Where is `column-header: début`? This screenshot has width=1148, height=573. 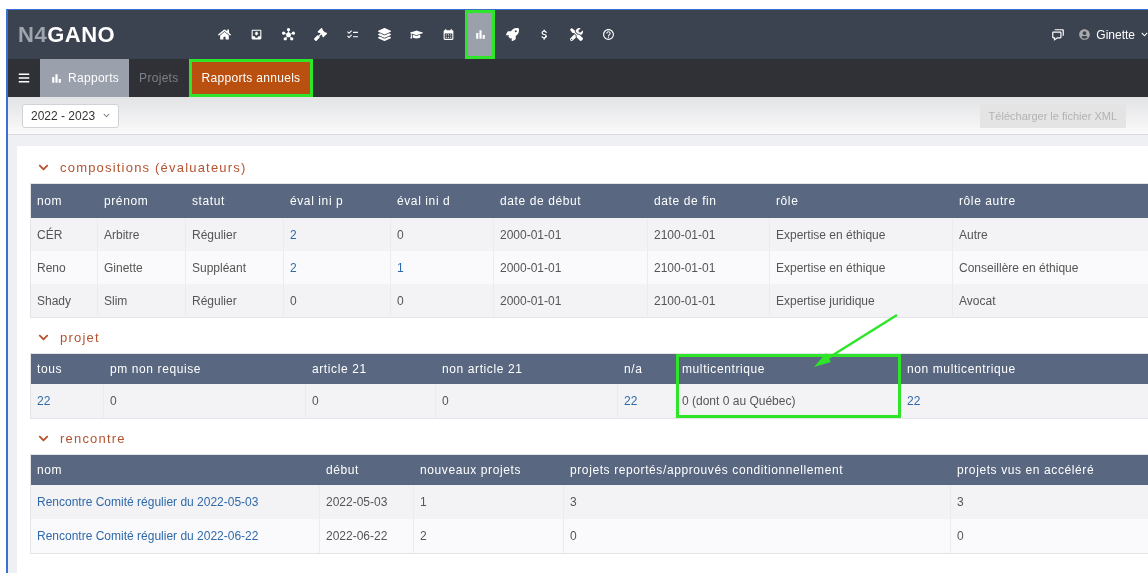
column-header: début is located at coordinates (367, 470).